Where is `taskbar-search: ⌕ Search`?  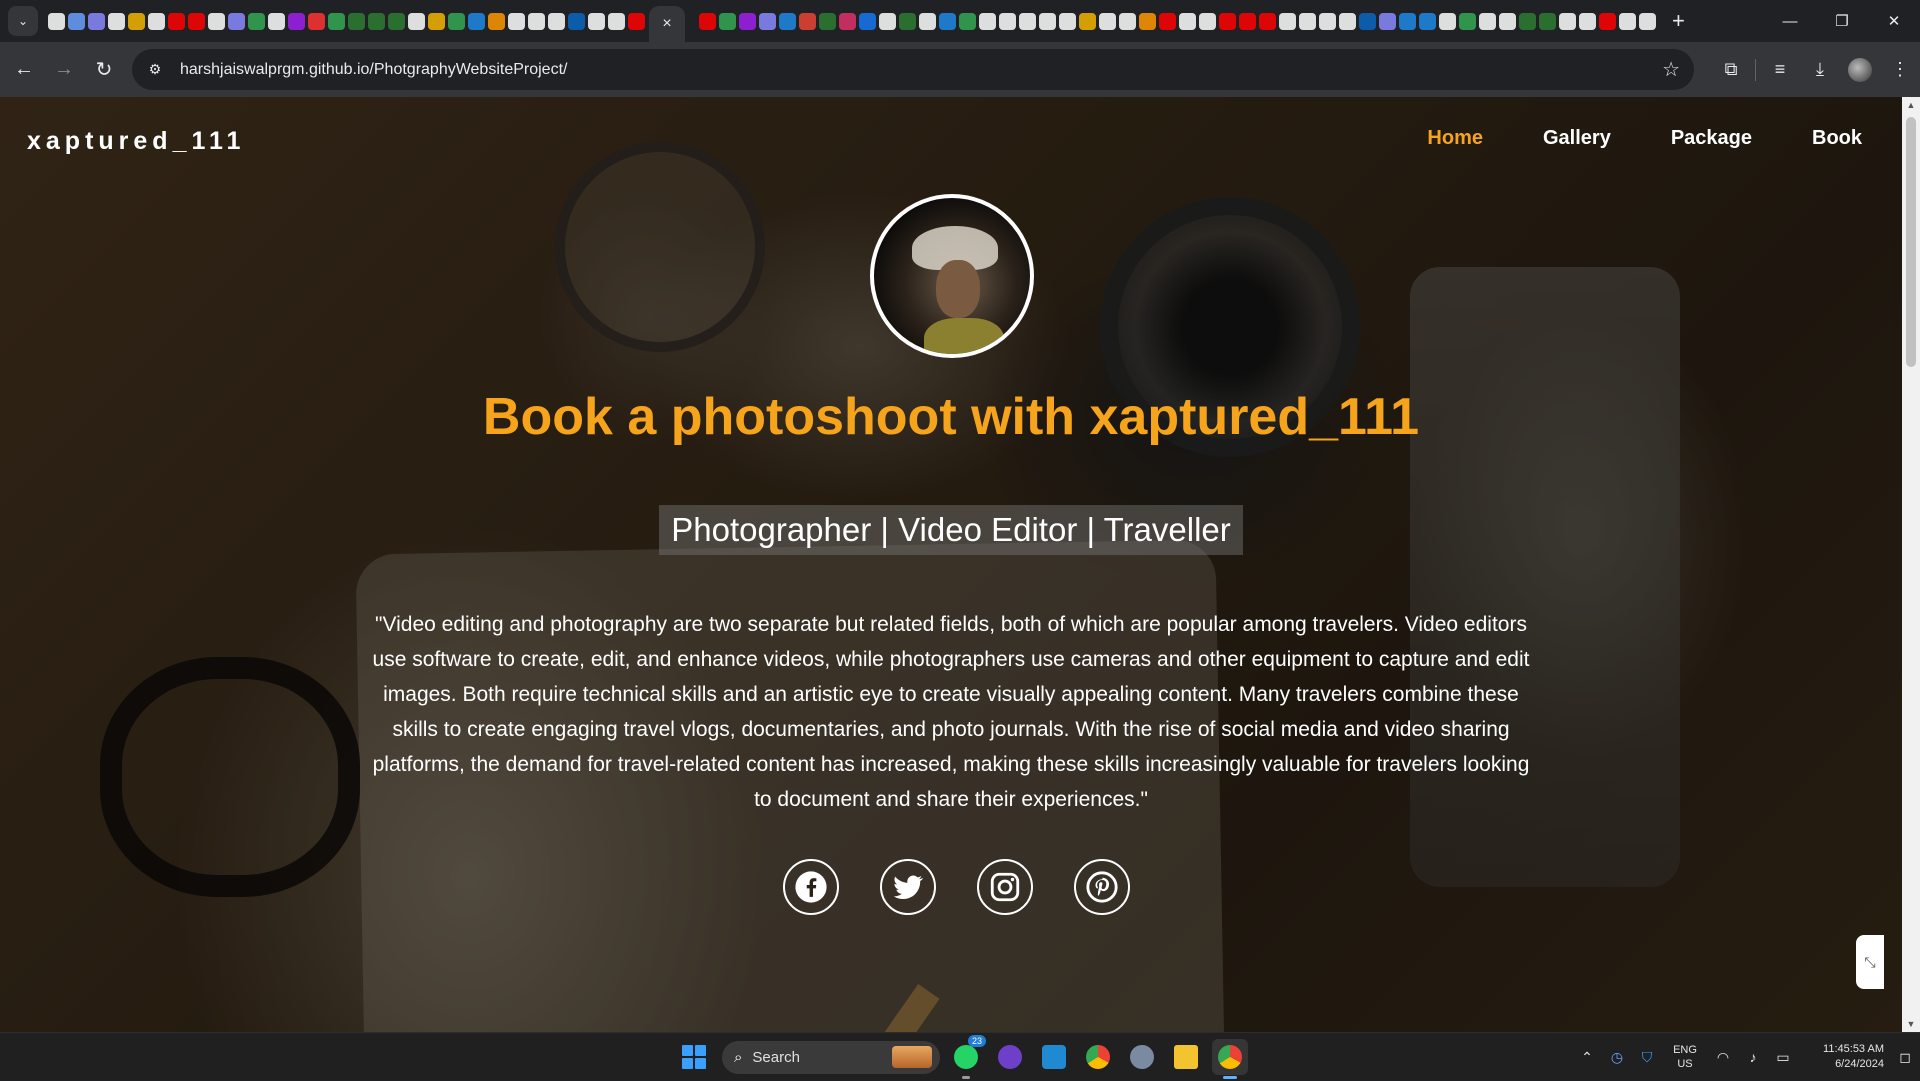
taskbar-search: ⌕ Search is located at coordinates (831, 1057).